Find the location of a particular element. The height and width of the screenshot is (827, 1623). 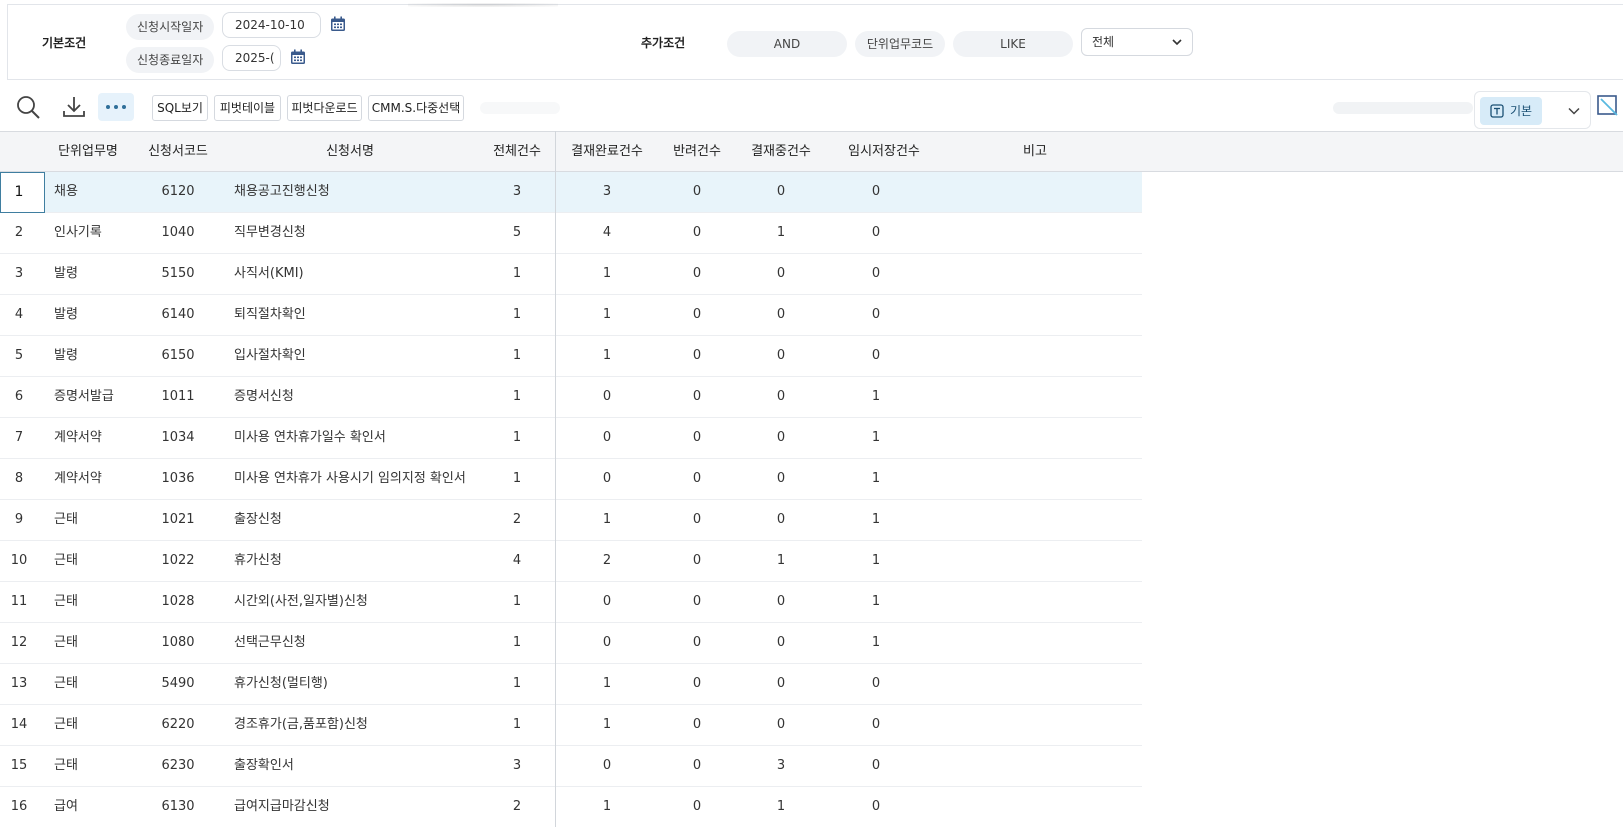

row-number: 6 is located at coordinates (19, 397).